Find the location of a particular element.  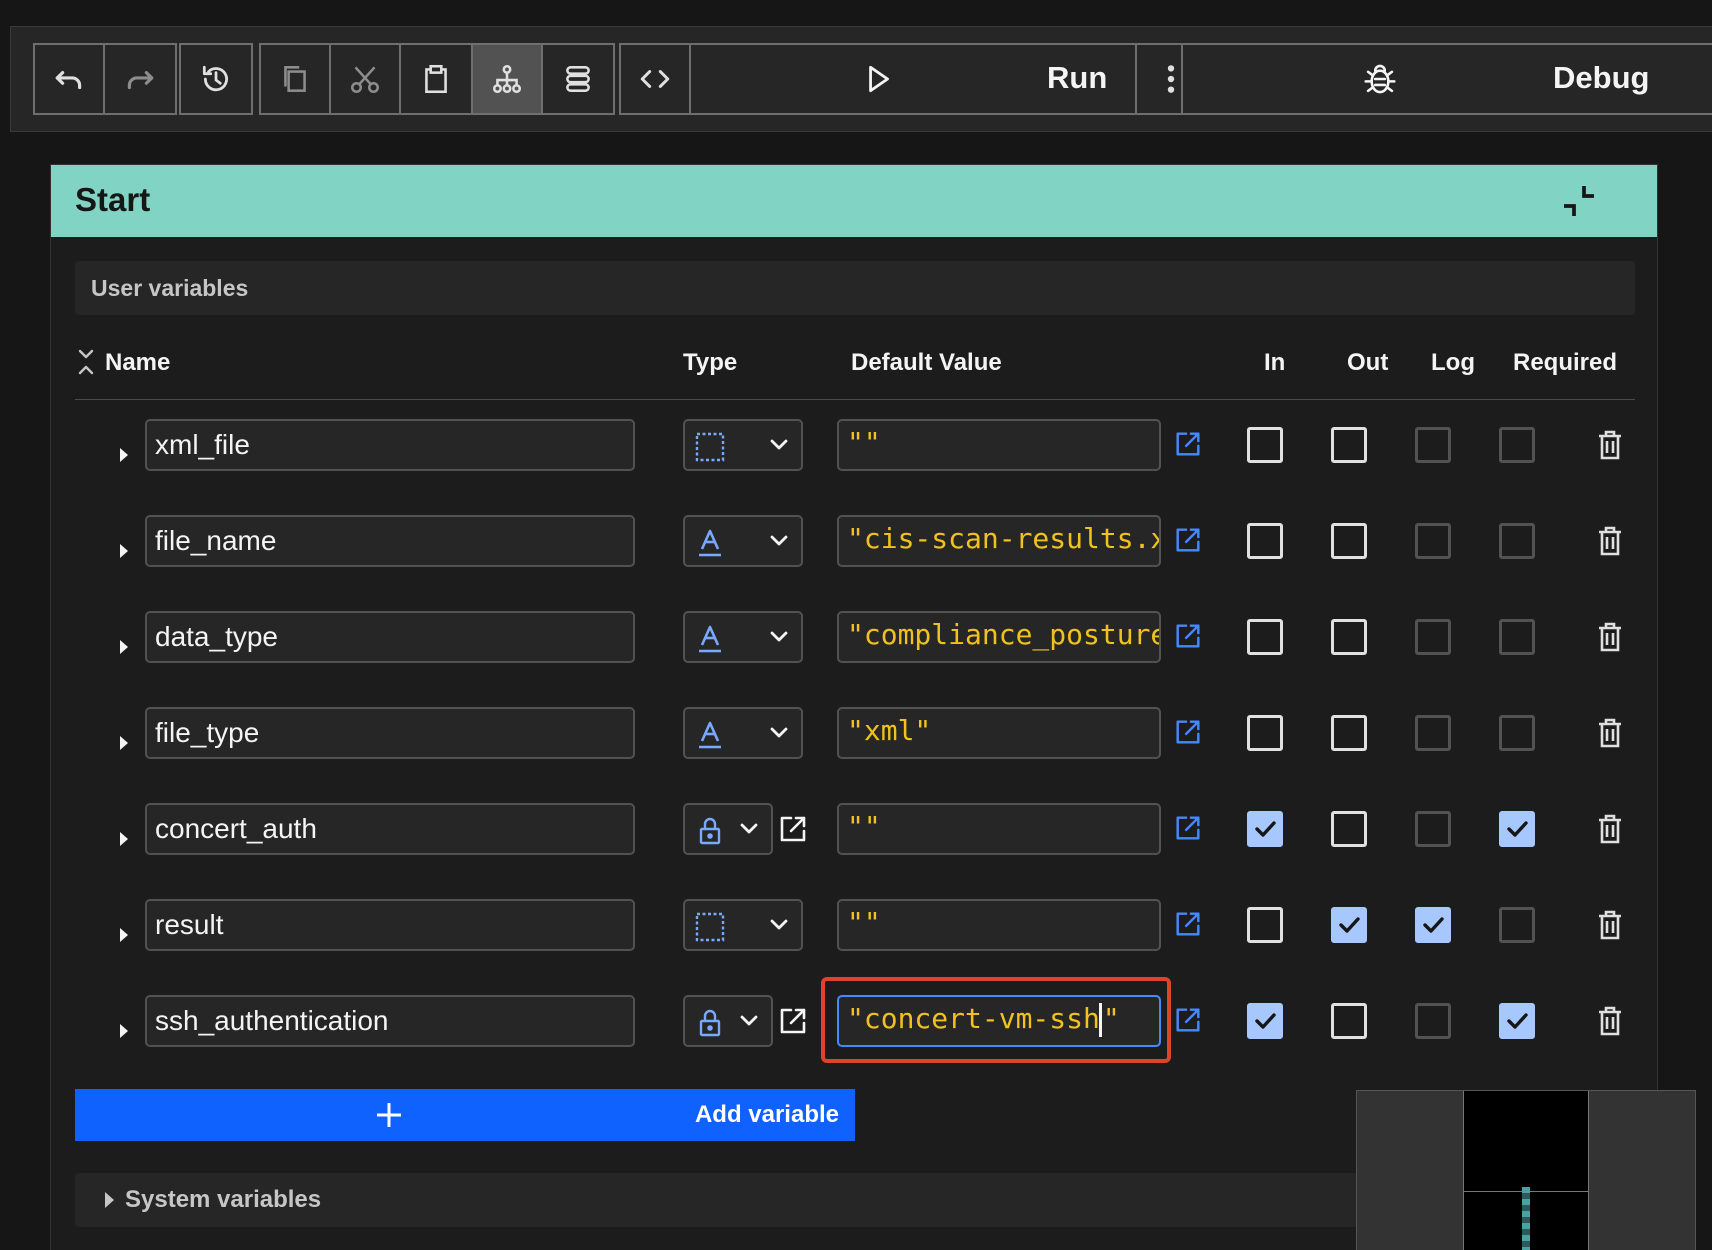

add-variable-button: Add variable is located at coordinates (465, 1115).